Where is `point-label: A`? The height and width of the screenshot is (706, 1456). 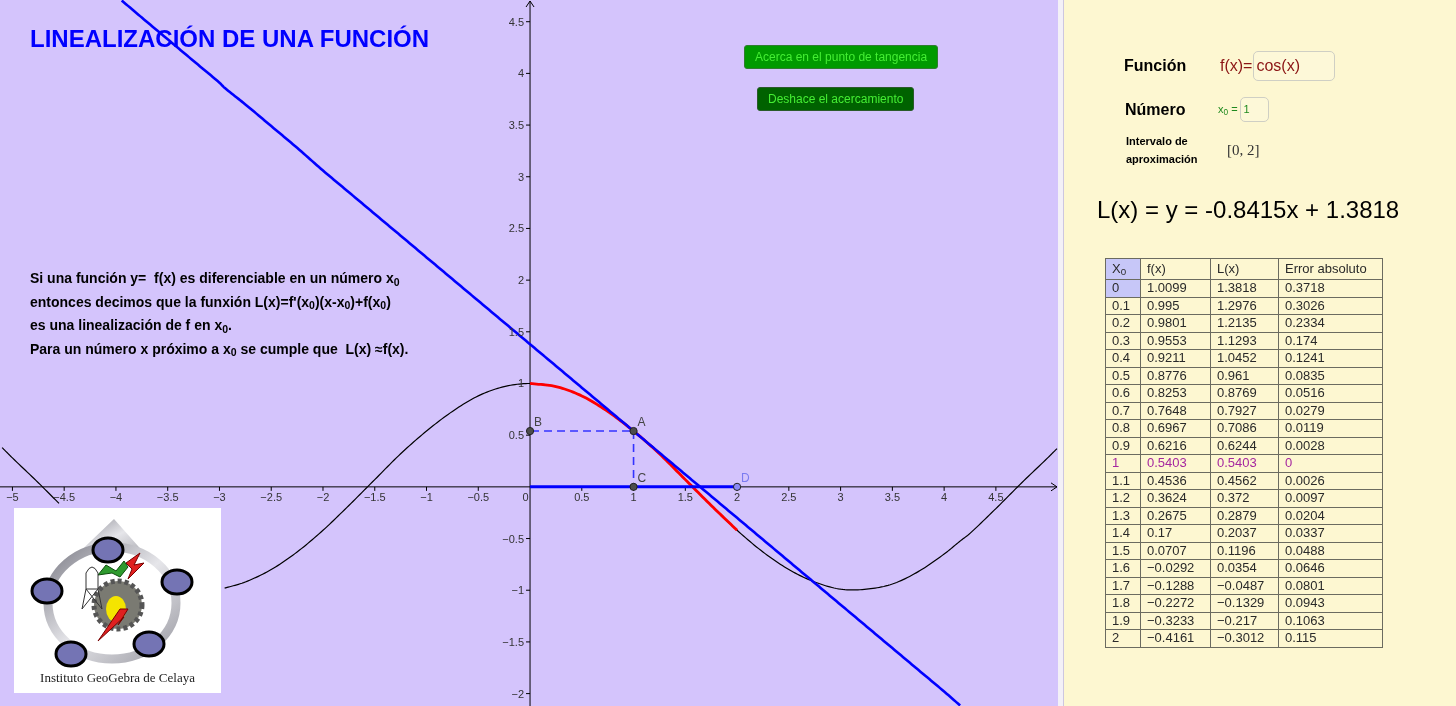 point-label: A is located at coordinates (641, 422).